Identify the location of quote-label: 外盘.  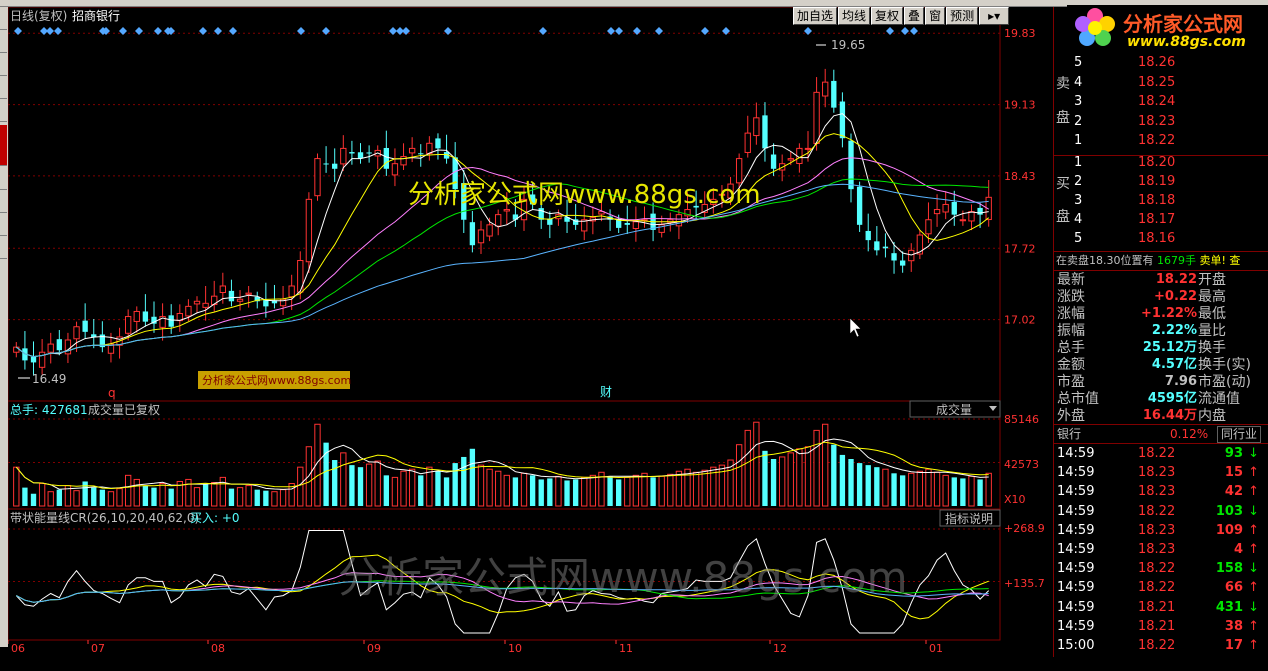
(1071, 416).